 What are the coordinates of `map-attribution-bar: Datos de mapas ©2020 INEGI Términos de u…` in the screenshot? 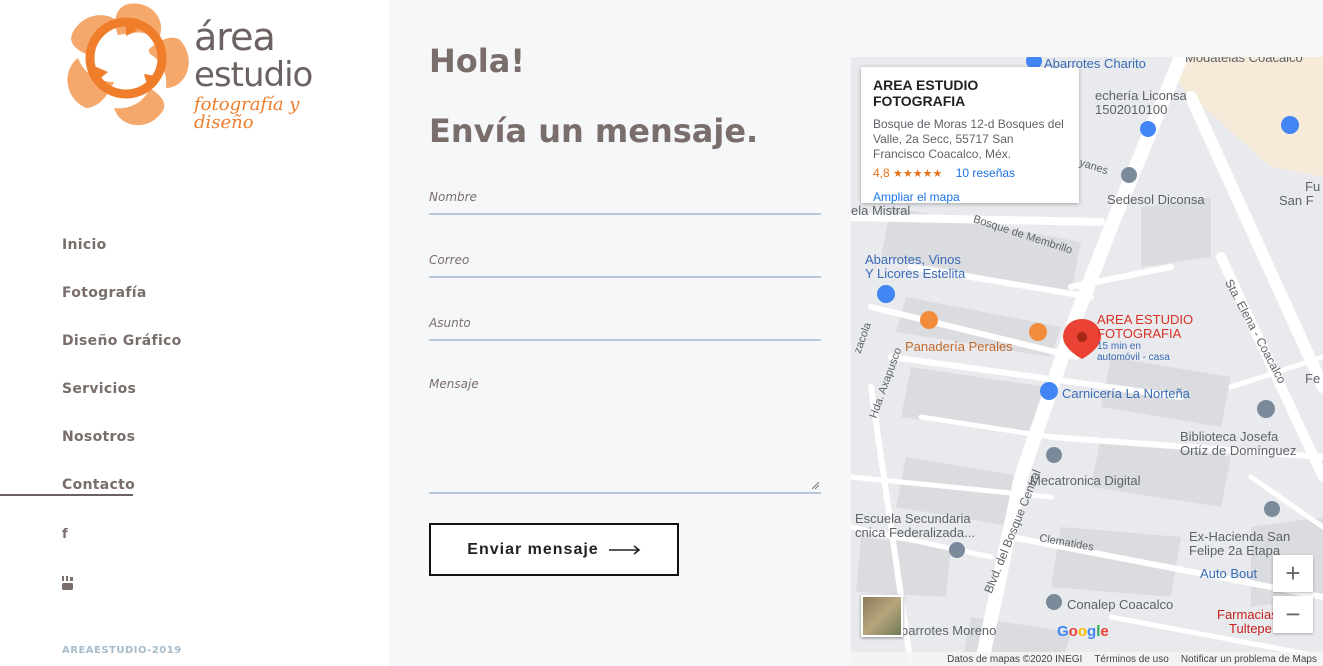 It's located at (1087, 659).